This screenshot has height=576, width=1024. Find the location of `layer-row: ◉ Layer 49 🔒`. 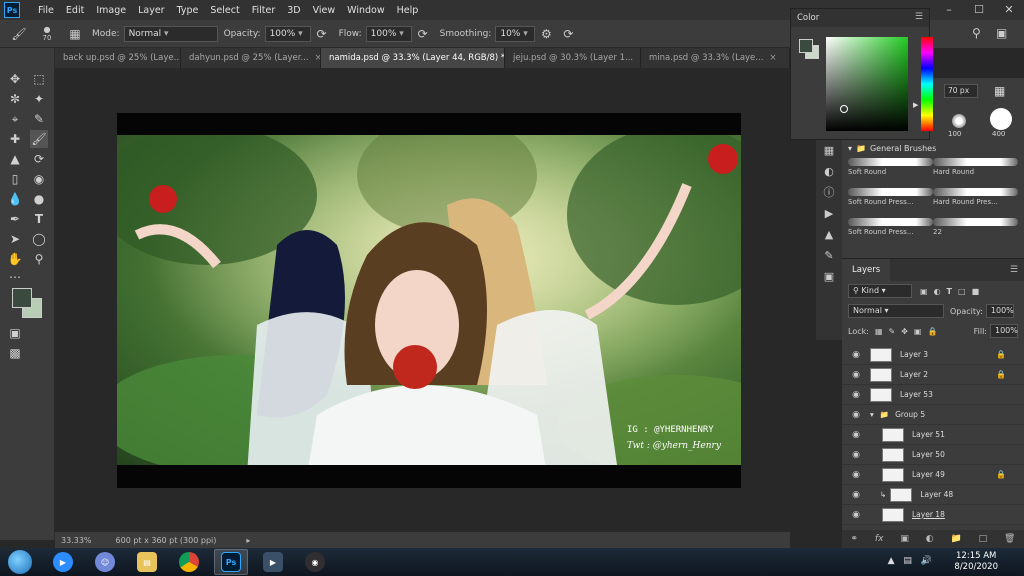

layer-row: ◉ Layer 49 🔒 is located at coordinates (933, 475).